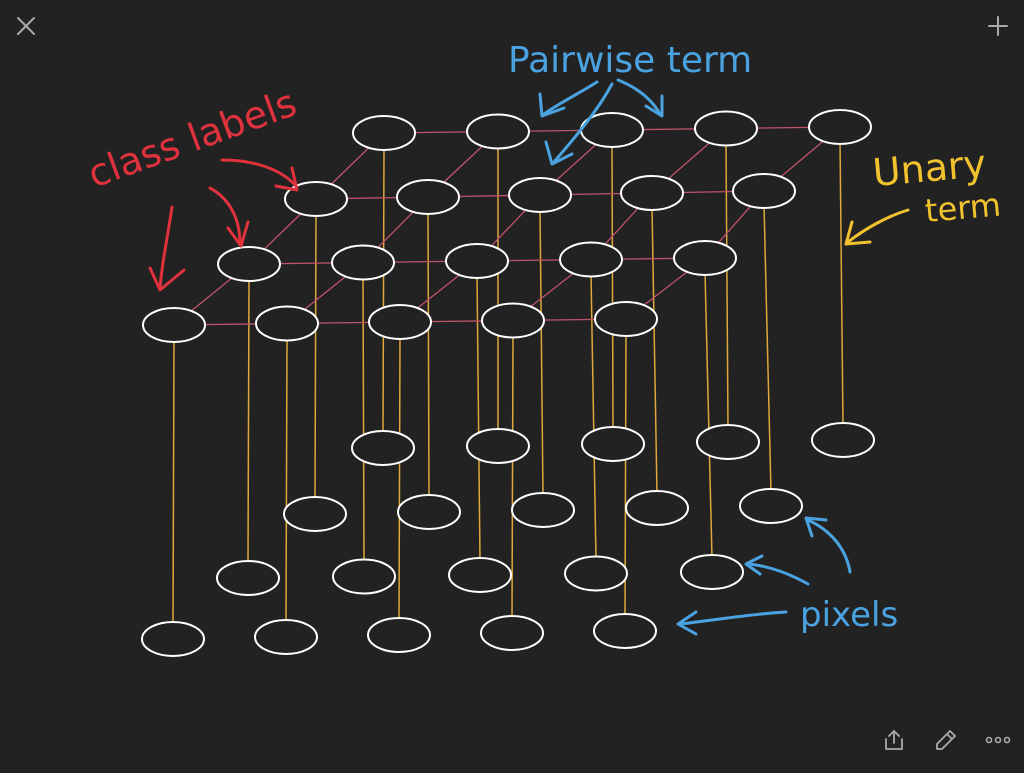  What do you see at coordinates (877, 227) in the screenshot?
I see `unary-arrow` at bounding box center [877, 227].